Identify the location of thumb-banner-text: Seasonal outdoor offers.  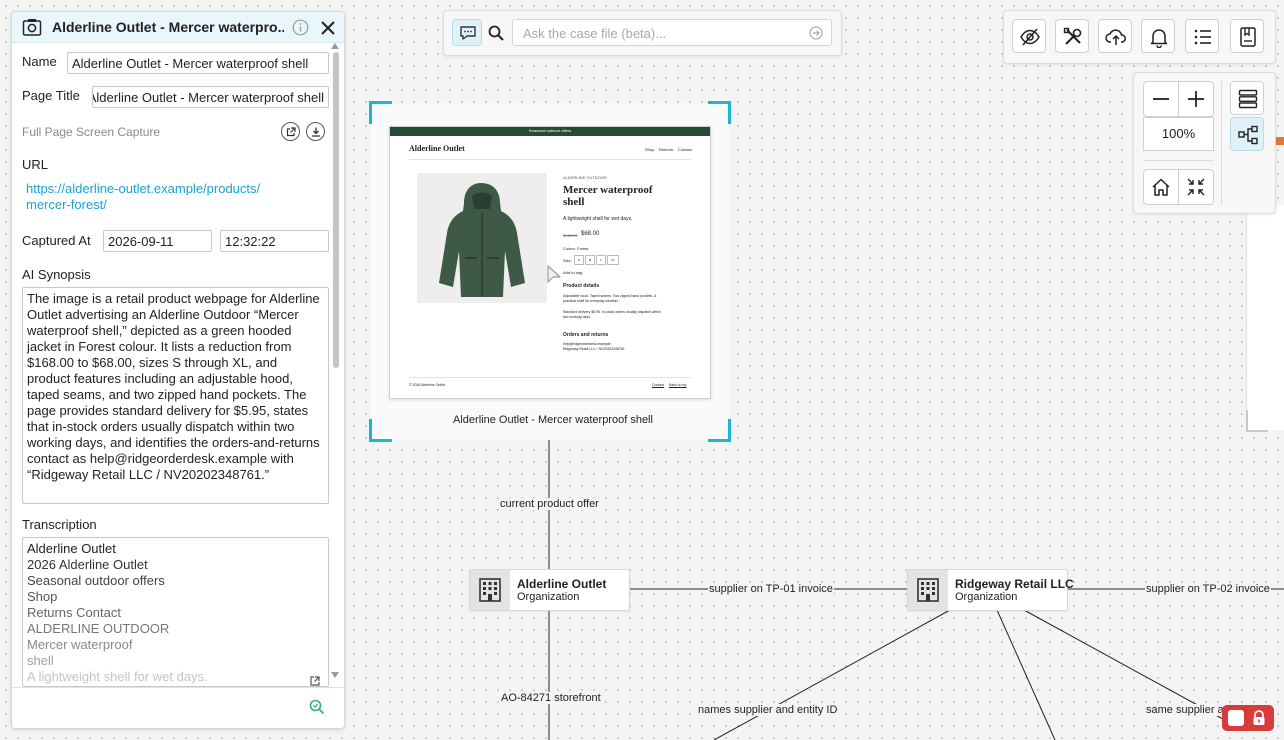
(550, 130).